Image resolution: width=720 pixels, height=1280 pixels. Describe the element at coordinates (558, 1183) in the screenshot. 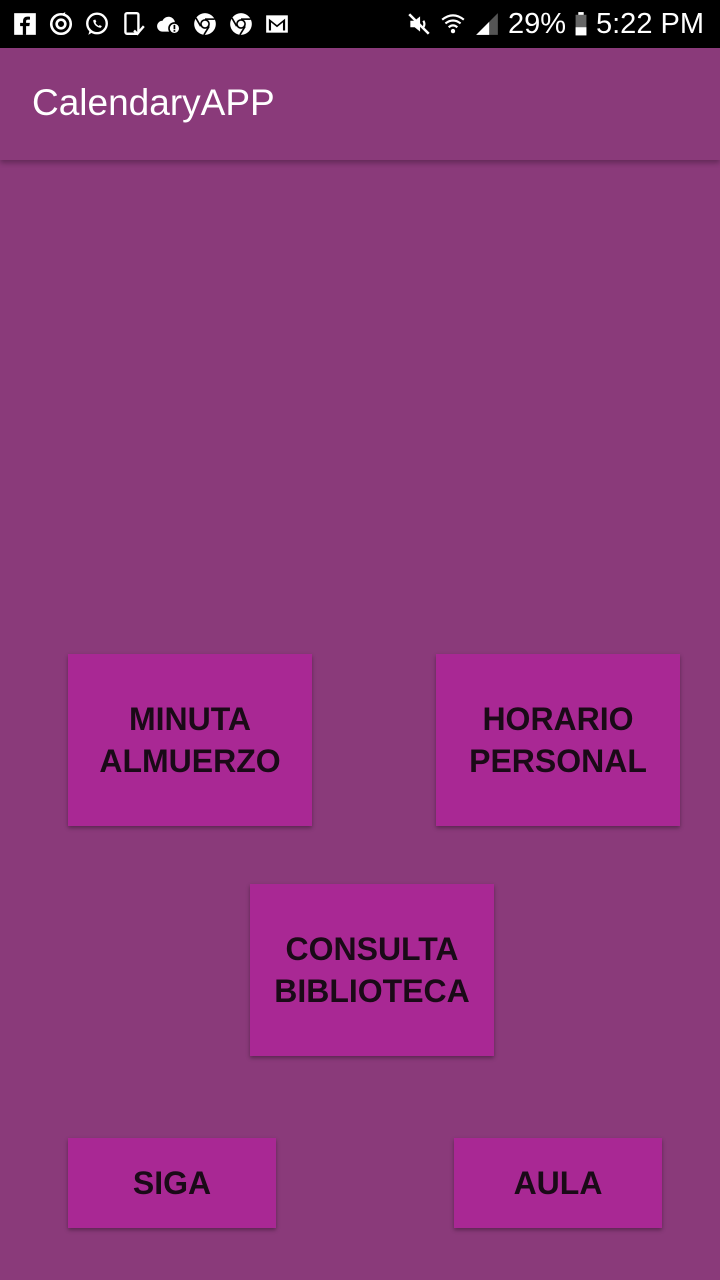

I see `aula-button: AULA` at that location.